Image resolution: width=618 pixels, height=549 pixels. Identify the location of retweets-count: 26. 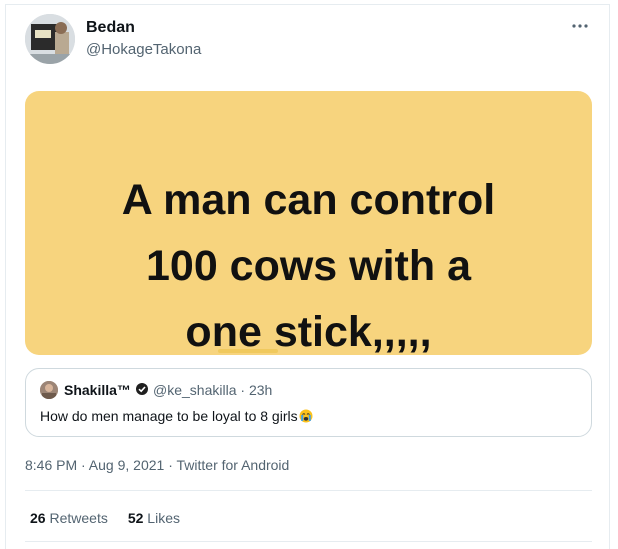
(38, 518).